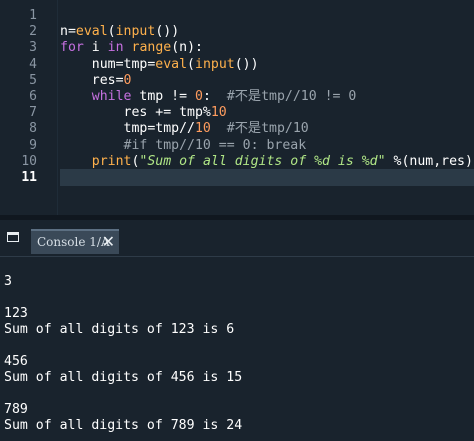 Image resolution: width=474 pixels, height=441 pixels. Describe the element at coordinates (187, 48) in the screenshot. I see `code-token: (n):` at that location.